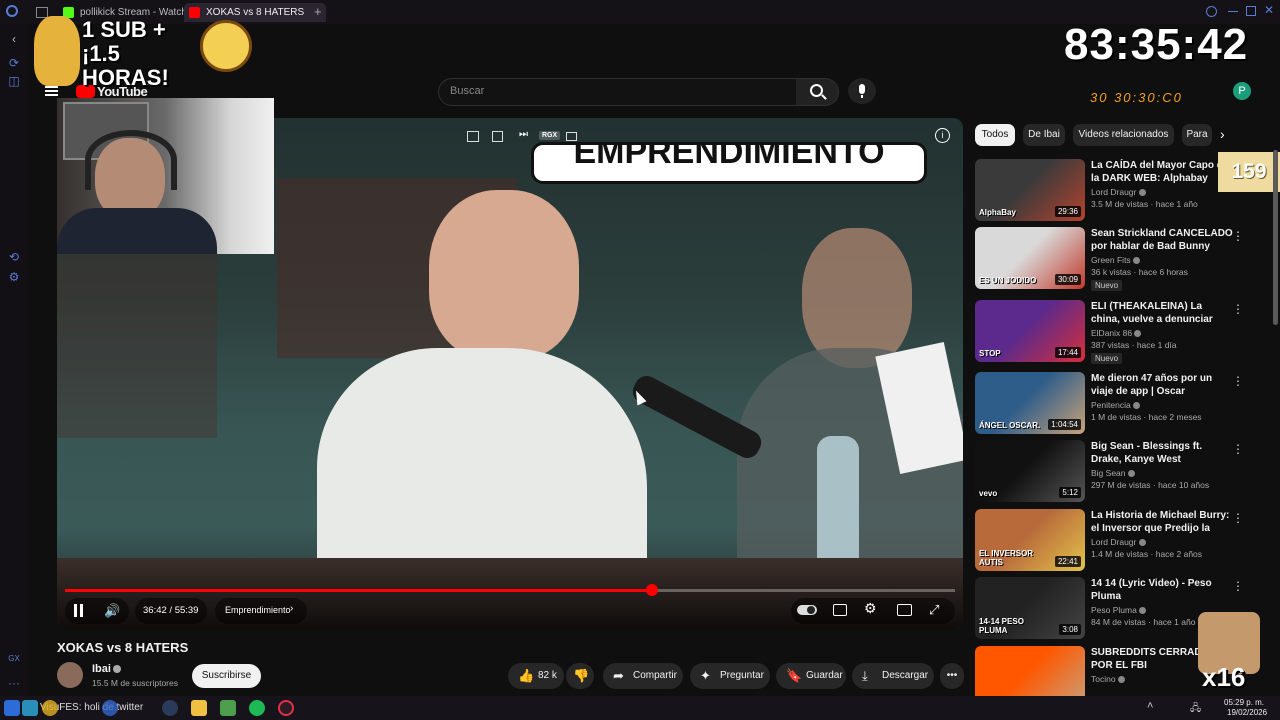  Describe the element at coordinates (14, 81) in the screenshot. I see `sidebar-bag-icon: ◫` at that location.